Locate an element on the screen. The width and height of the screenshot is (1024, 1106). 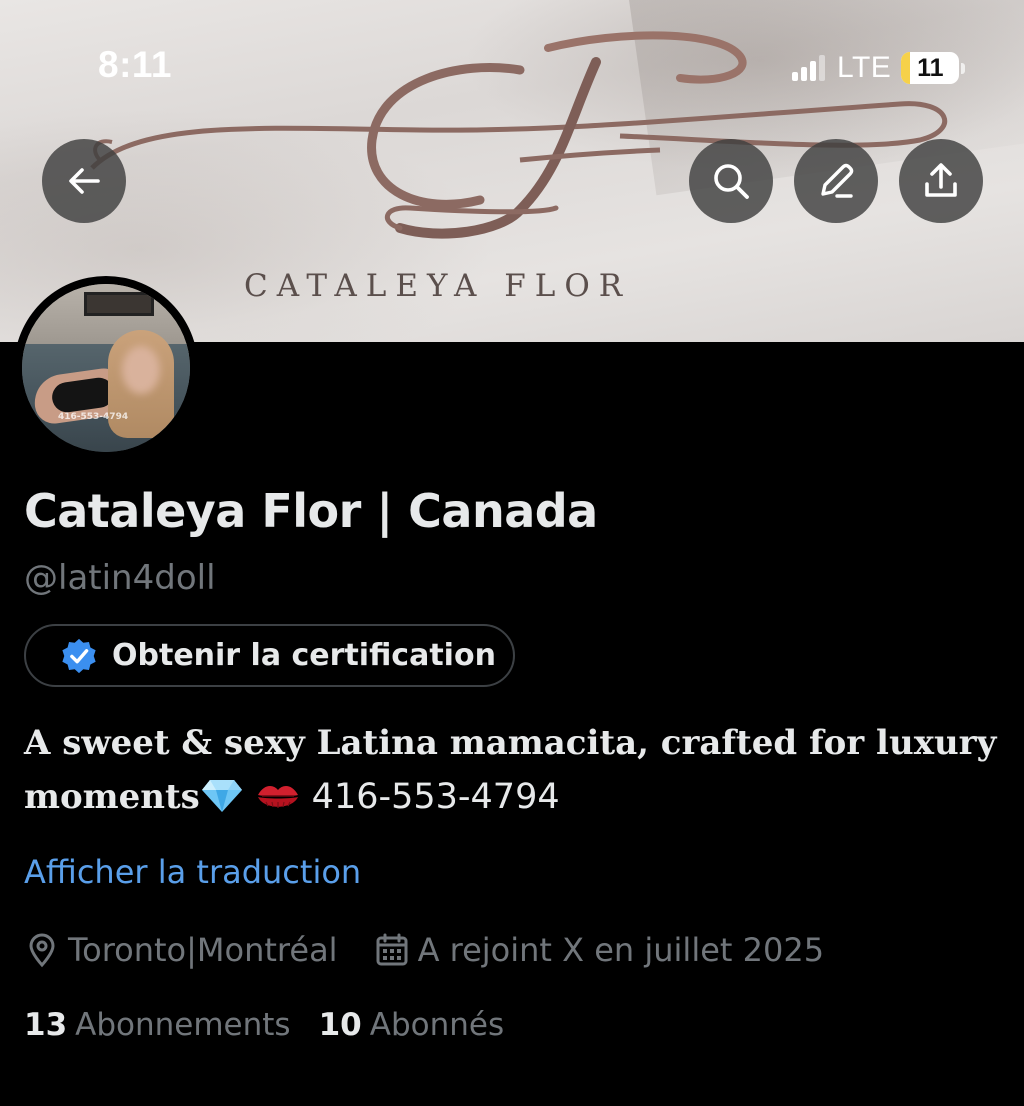
joined-text: A rejoint X en juillet 2025 is located at coordinates (621, 950).